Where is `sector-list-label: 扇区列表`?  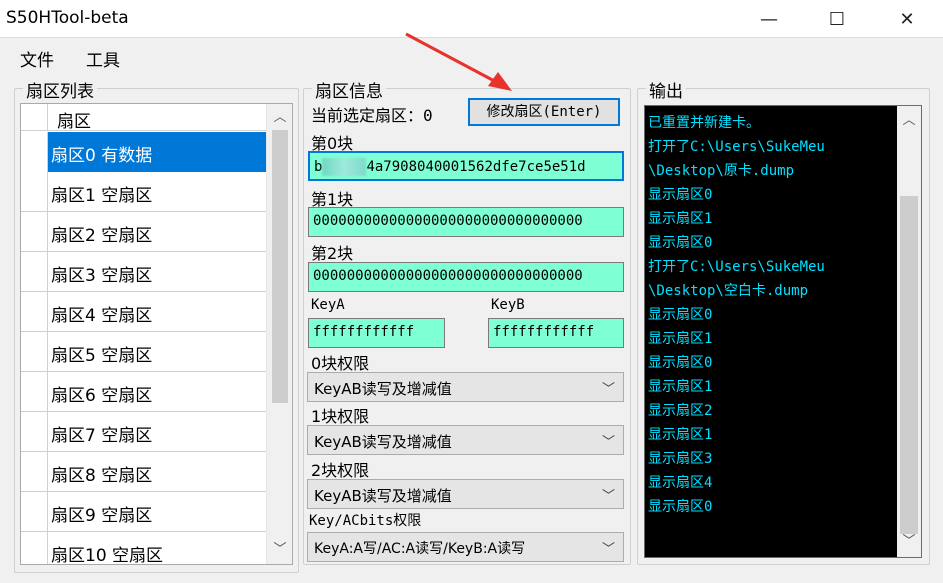
sector-list-label: 扇区列表 is located at coordinates (60, 89).